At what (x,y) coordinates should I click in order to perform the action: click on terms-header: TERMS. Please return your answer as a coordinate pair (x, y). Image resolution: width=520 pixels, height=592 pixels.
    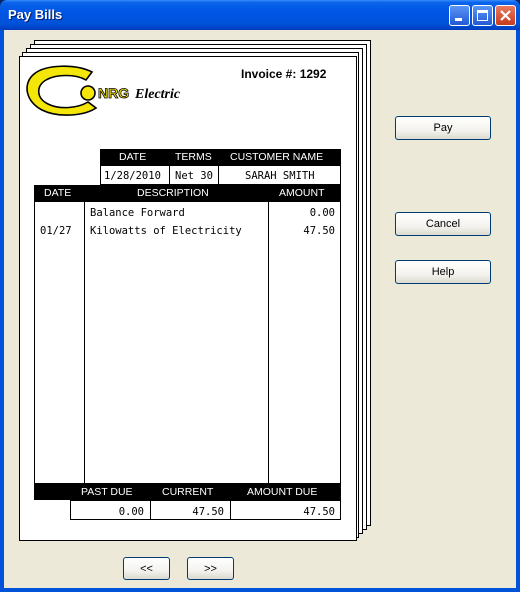
    Looking at the image, I should click on (193, 157).